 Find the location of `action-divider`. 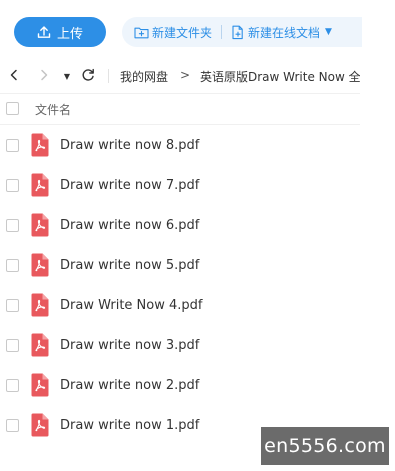

action-divider is located at coordinates (222, 32).